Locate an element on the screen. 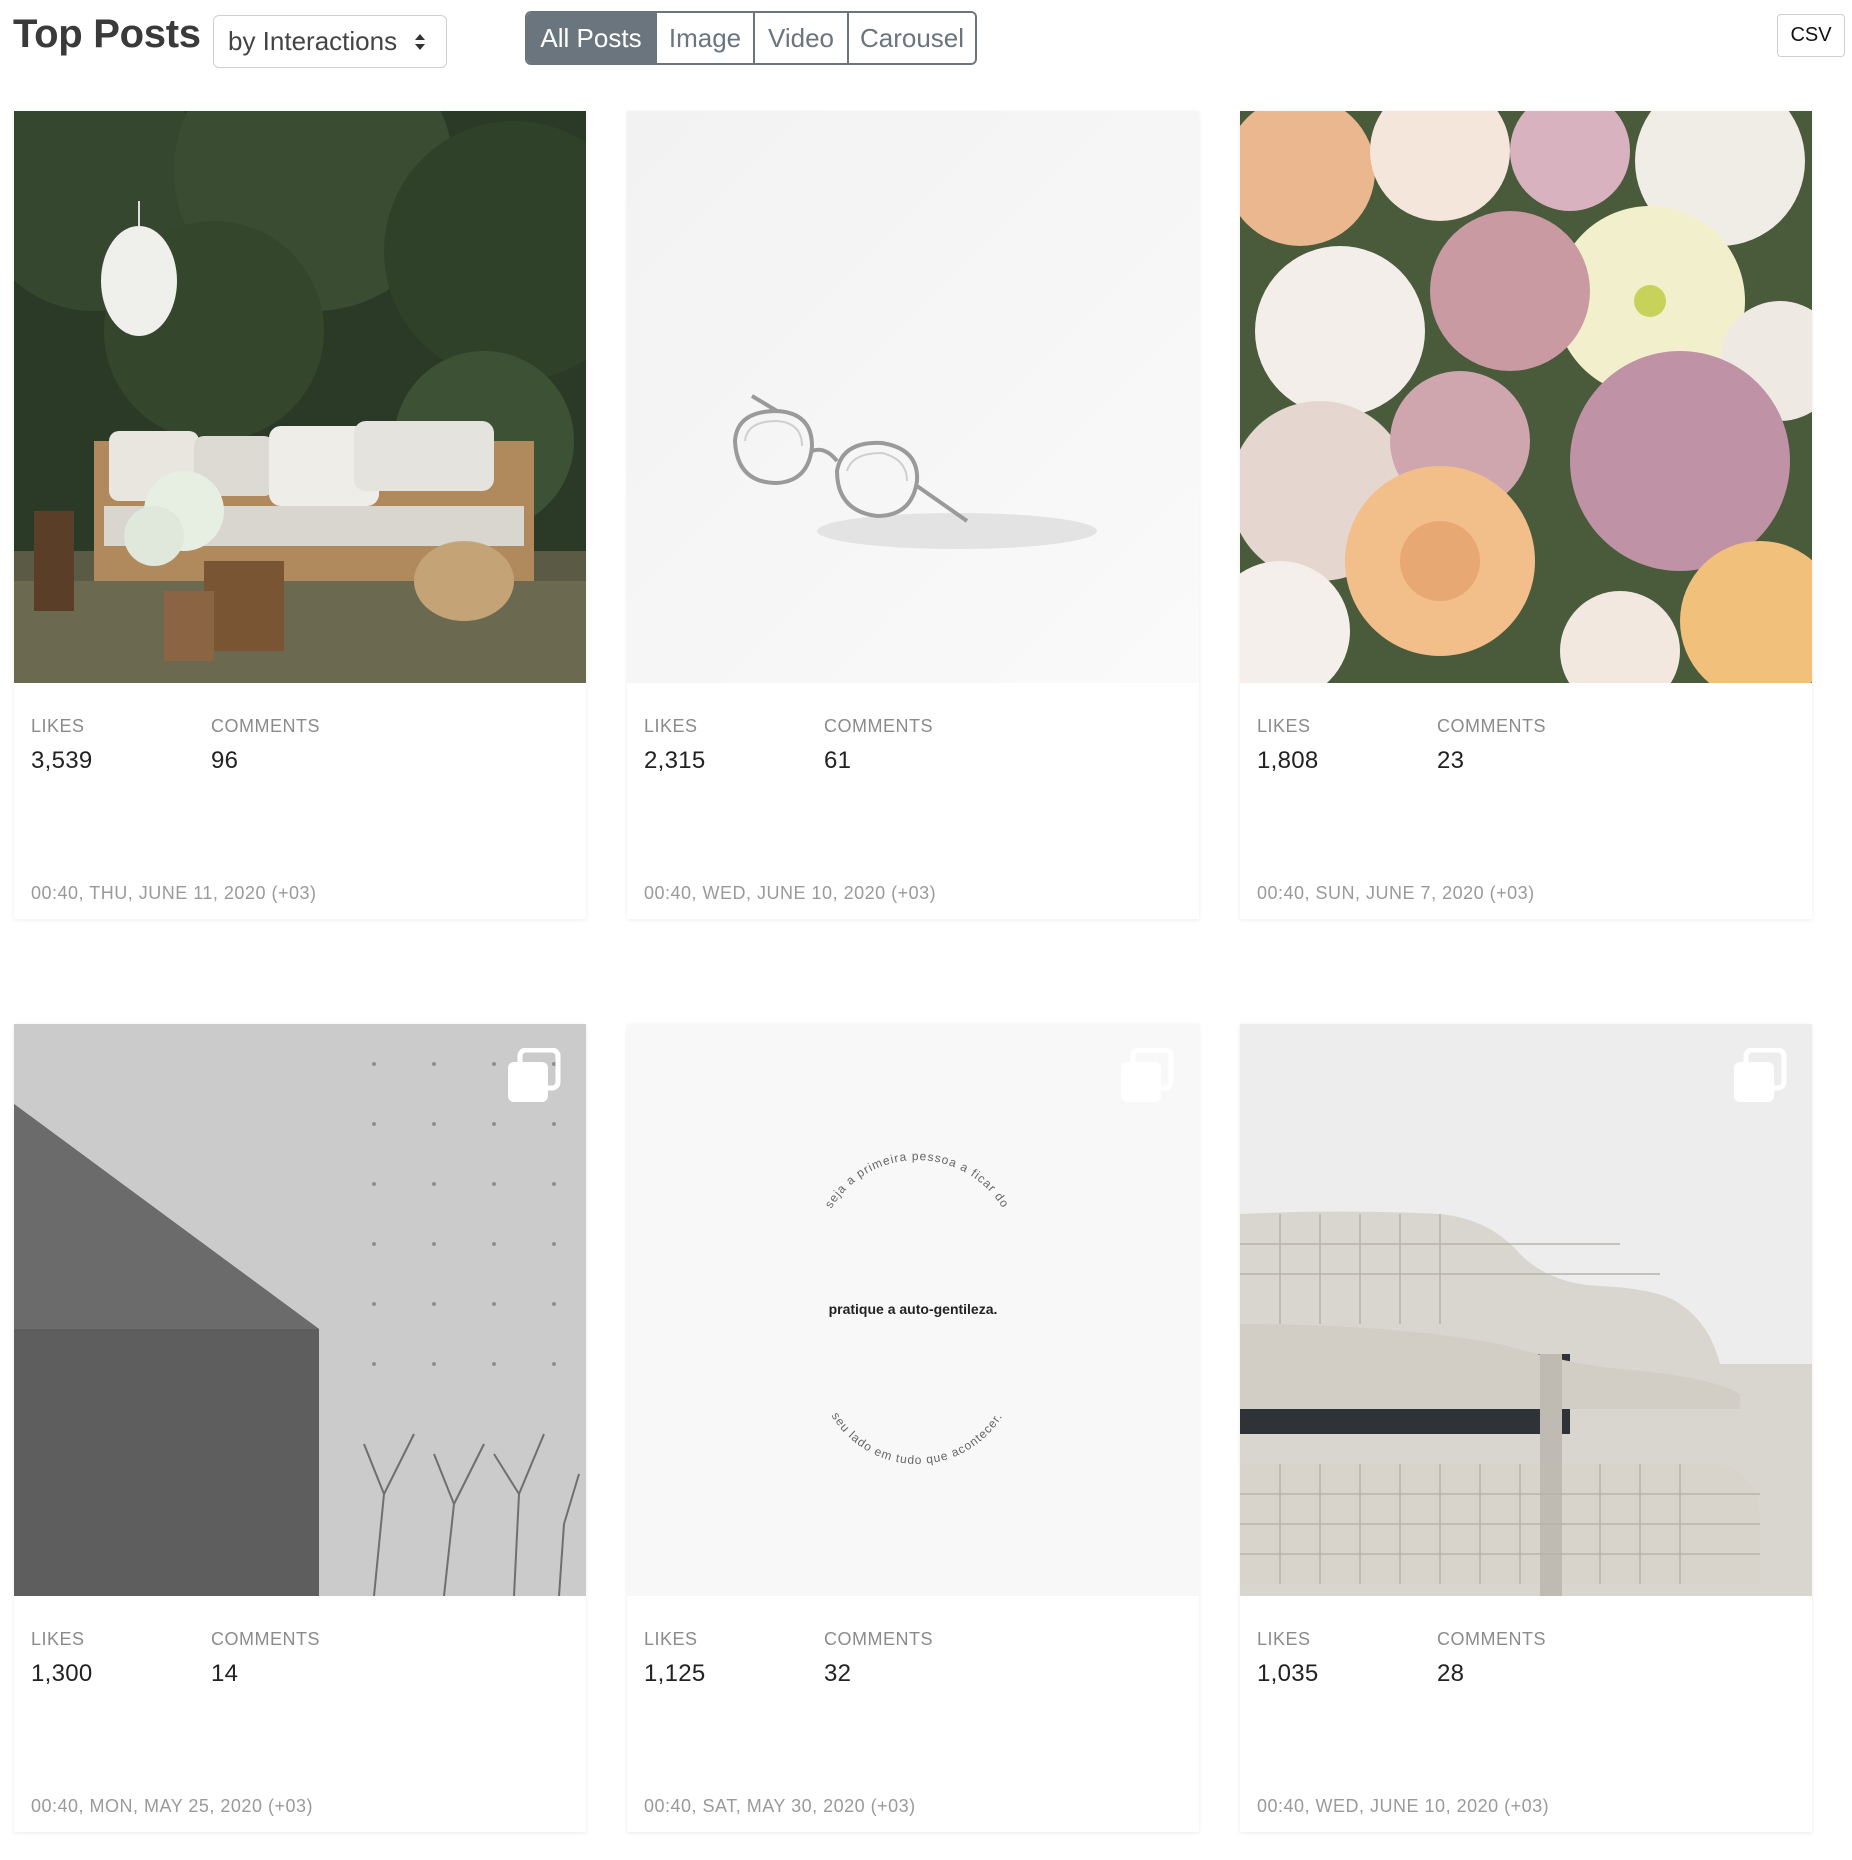 This screenshot has height=1860, width=1852. post-stats: LIKES 1,808 COMMENTS 23 is located at coordinates (1527, 756).